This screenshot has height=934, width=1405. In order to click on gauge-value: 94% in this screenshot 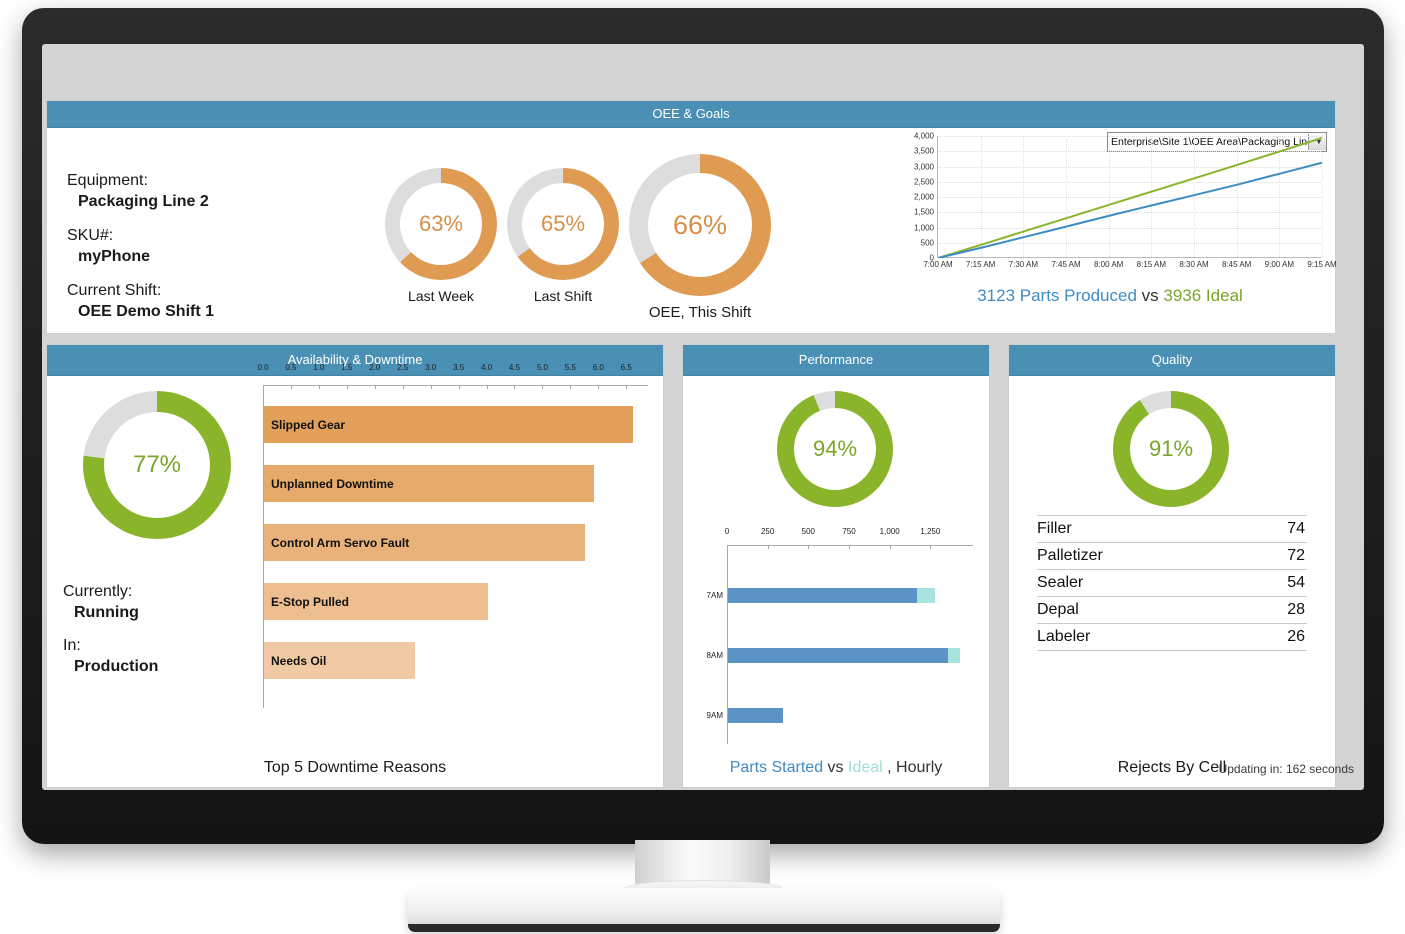, I will do `click(835, 448)`.